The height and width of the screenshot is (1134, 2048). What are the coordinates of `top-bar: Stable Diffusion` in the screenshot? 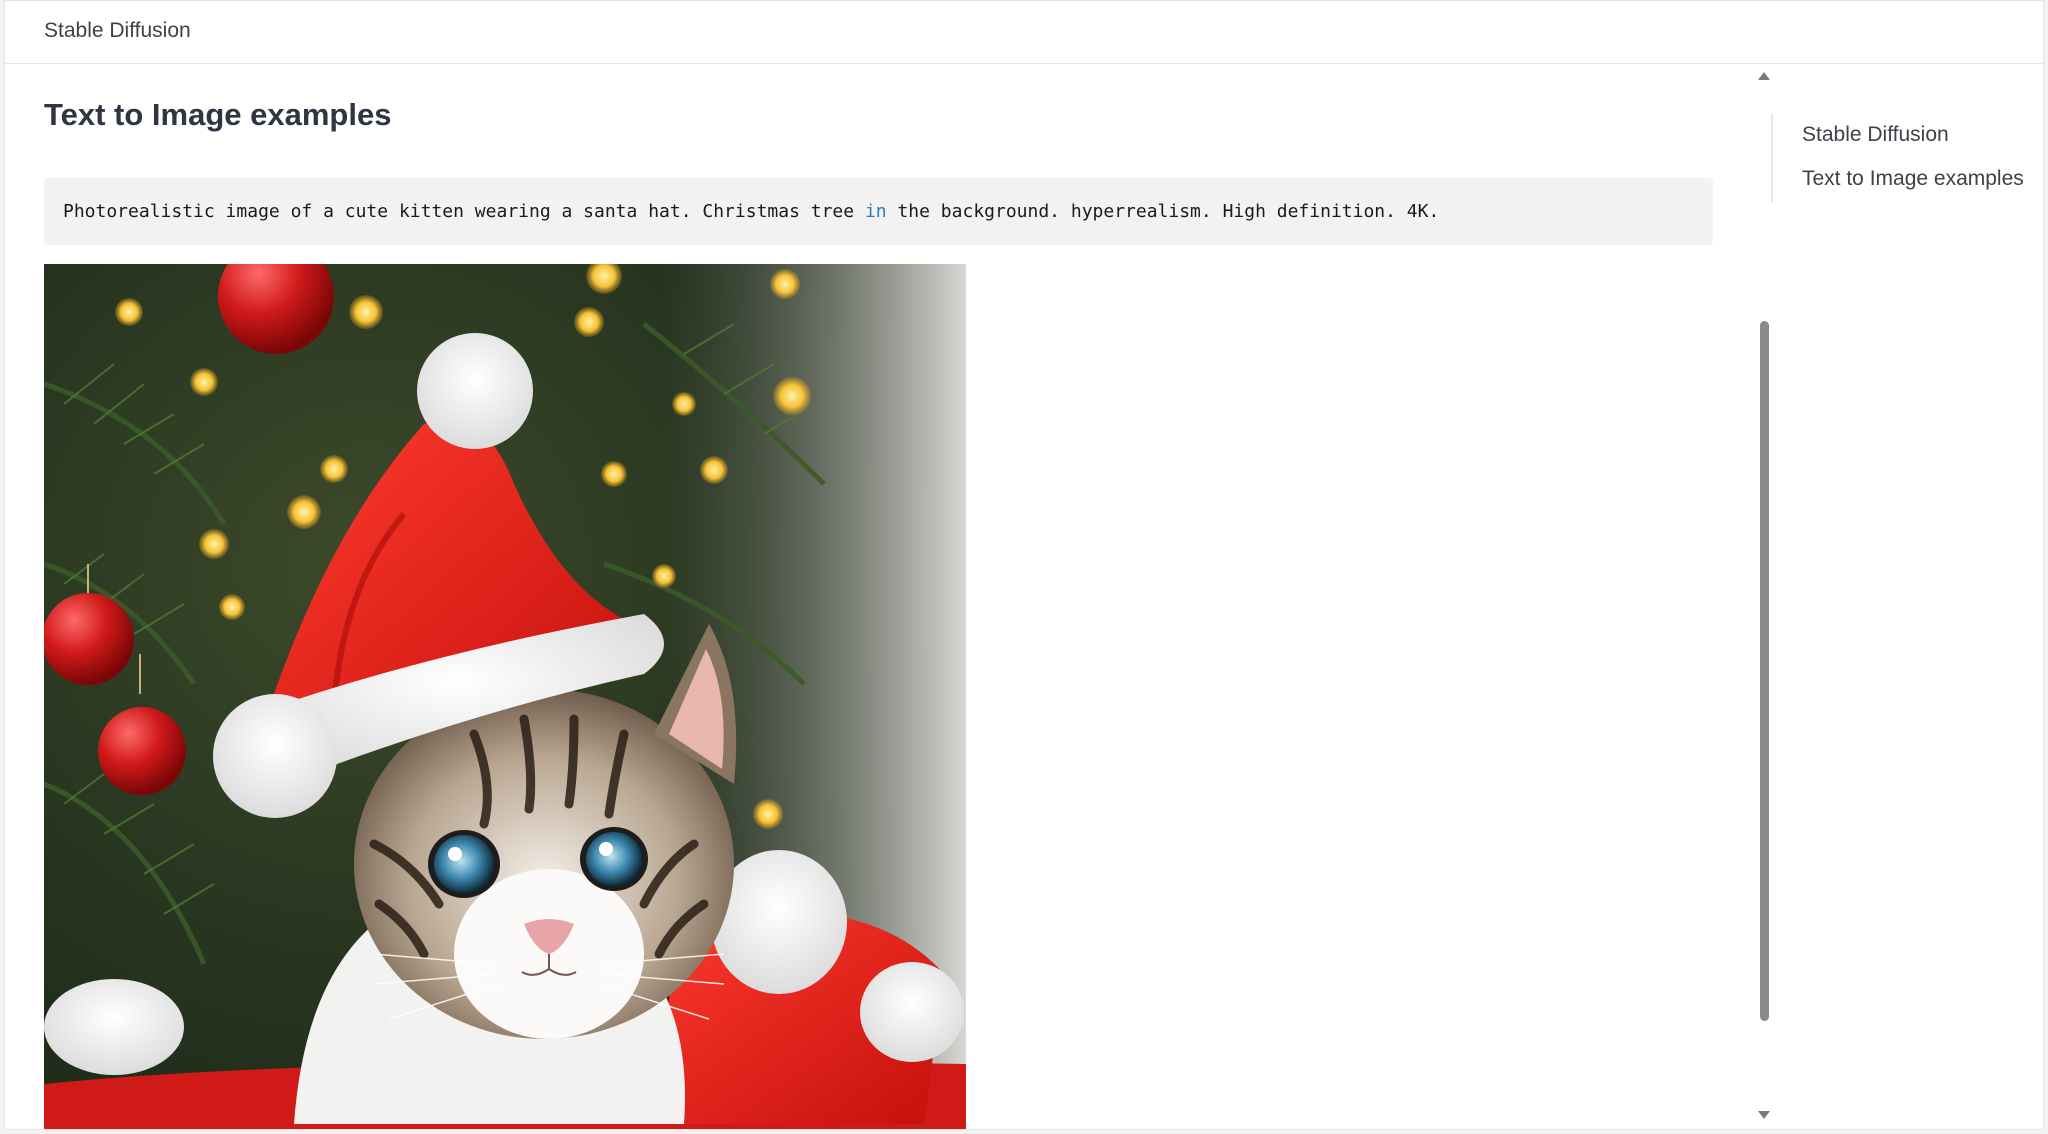 It's located at (1024, 32).